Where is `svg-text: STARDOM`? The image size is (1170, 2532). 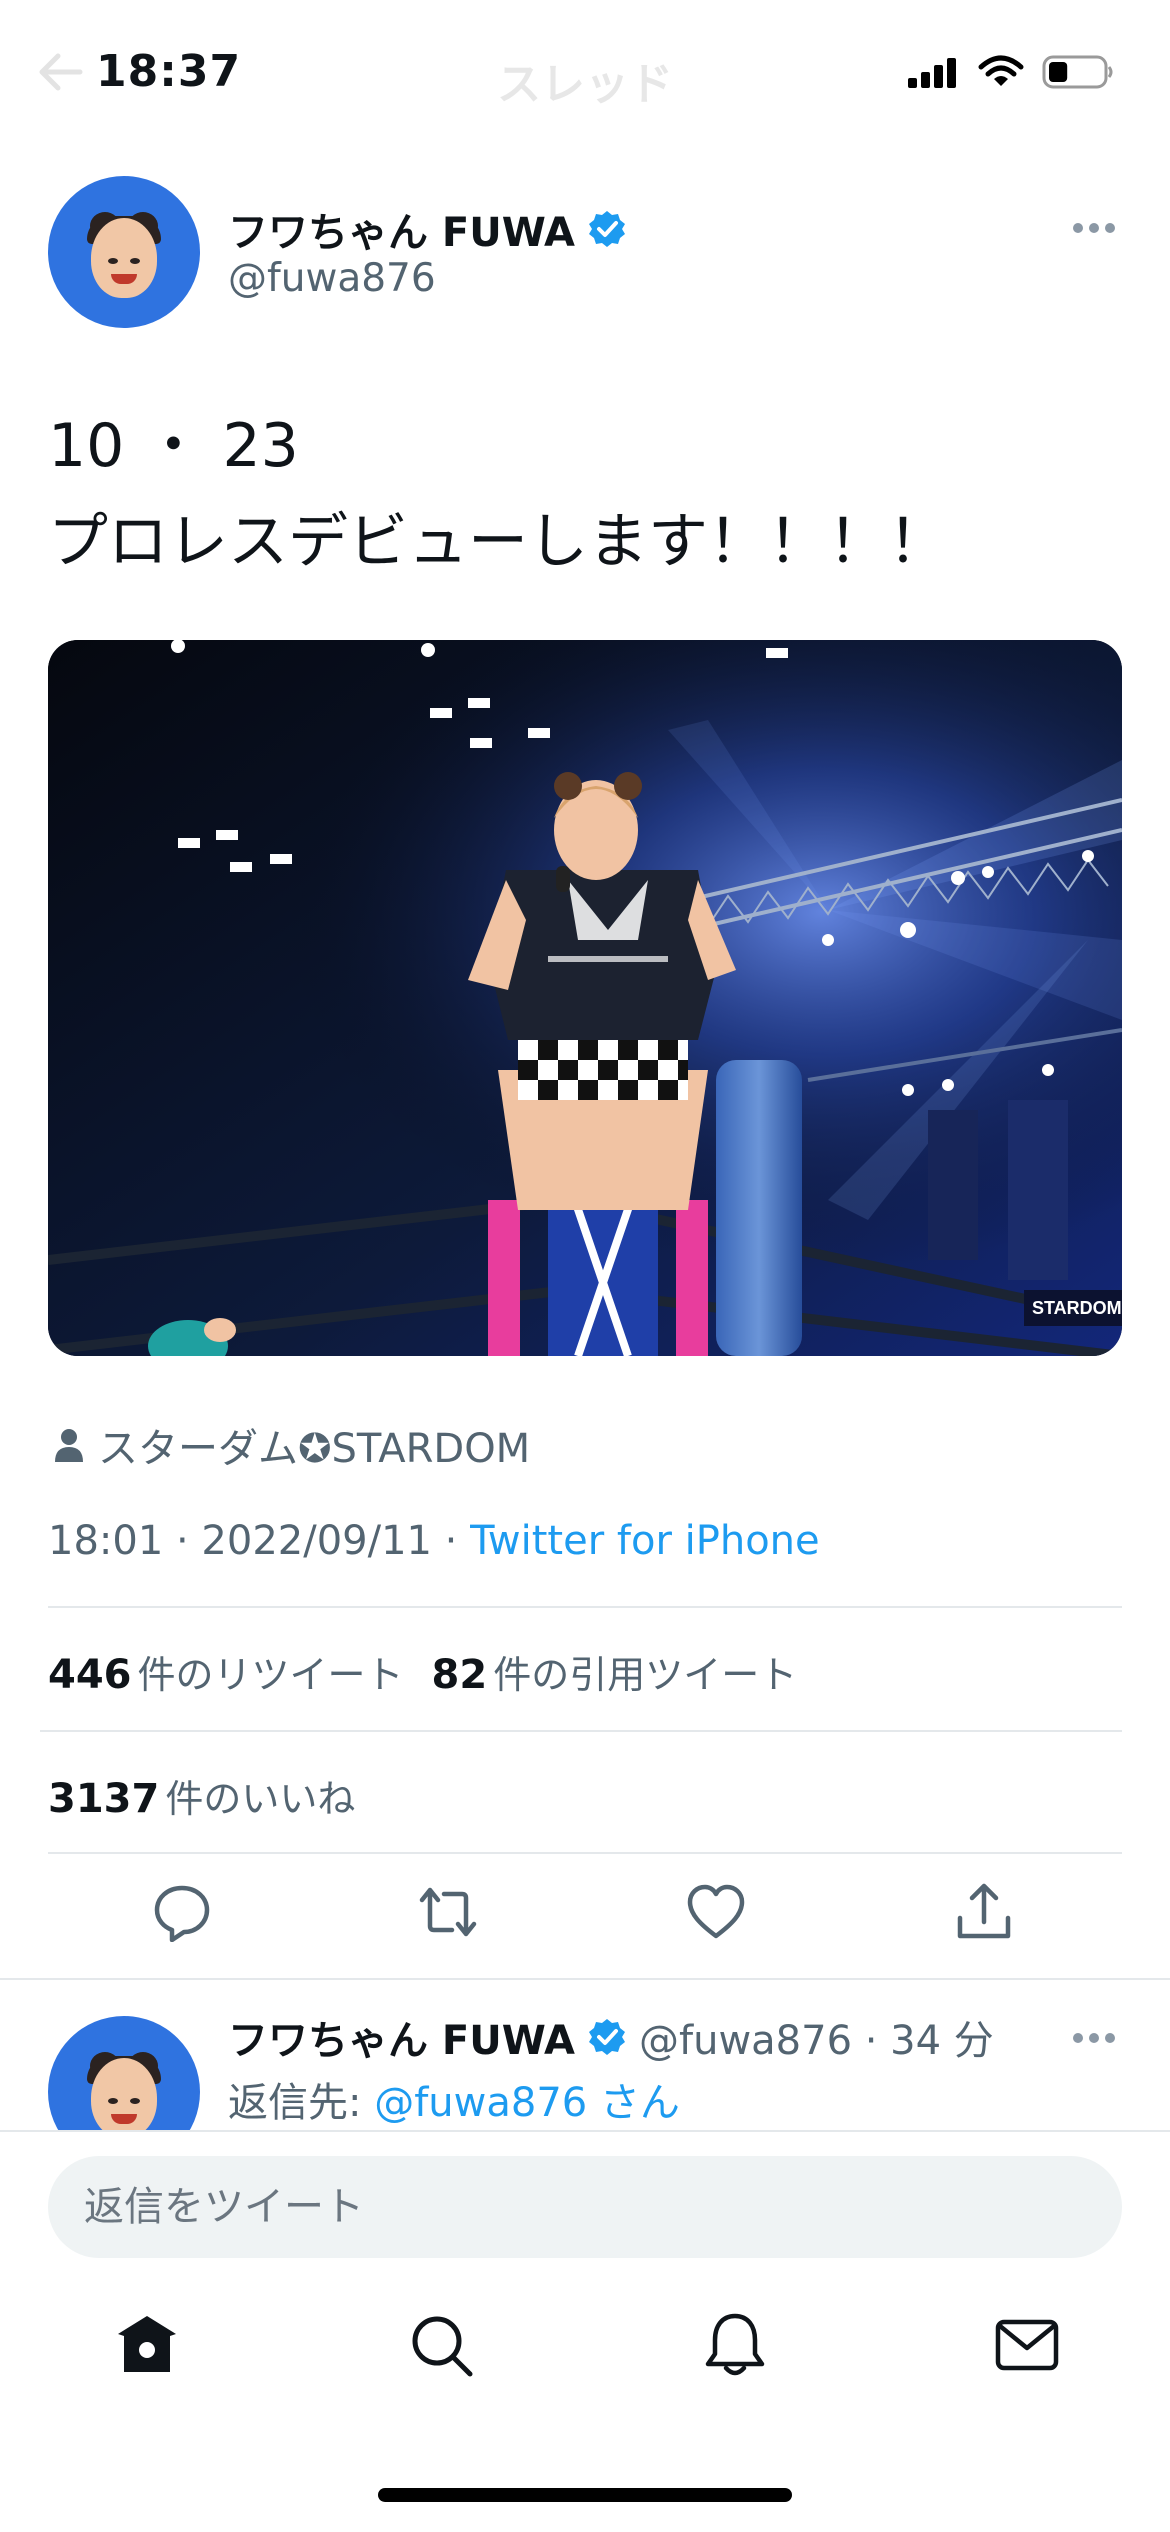 svg-text: STARDOM is located at coordinates (1077, 1308).